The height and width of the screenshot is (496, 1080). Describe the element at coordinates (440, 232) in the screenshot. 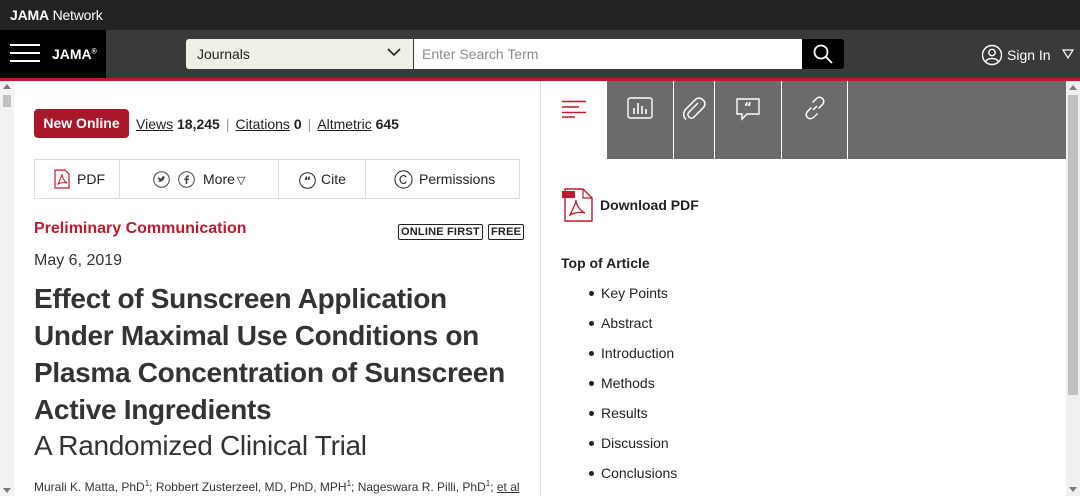

I see `online-first-tag: ONLINE FIRST` at that location.